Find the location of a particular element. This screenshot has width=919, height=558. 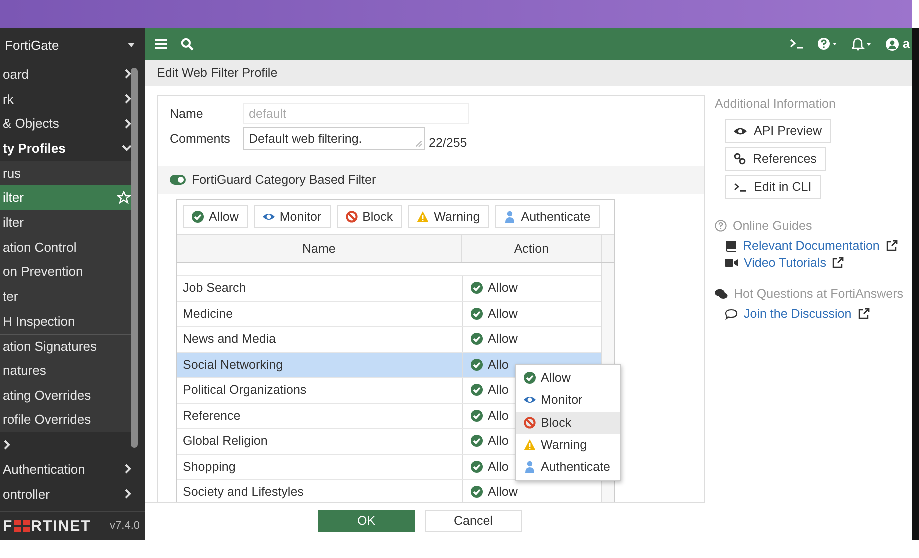

table-cell-text: News and Media is located at coordinates (230, 339).